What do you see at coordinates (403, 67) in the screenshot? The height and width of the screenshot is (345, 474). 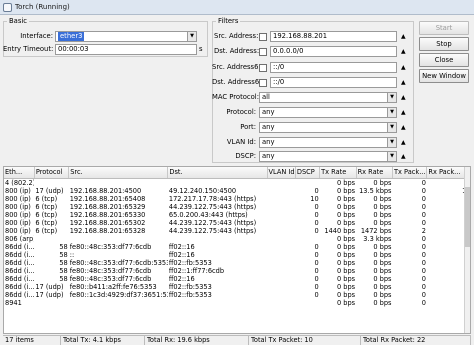 I see `src-address6-updown-icon: ▲` at bounding box center [403, 67].